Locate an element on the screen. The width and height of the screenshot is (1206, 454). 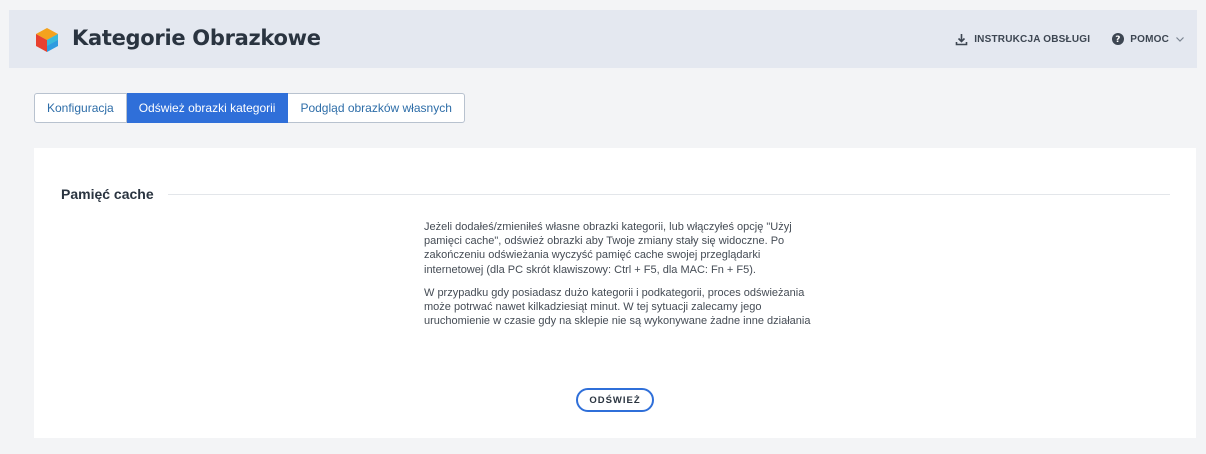
tab-custom-images-preview: Podgląd obrazków własnych is located at coordinates (376, 108).